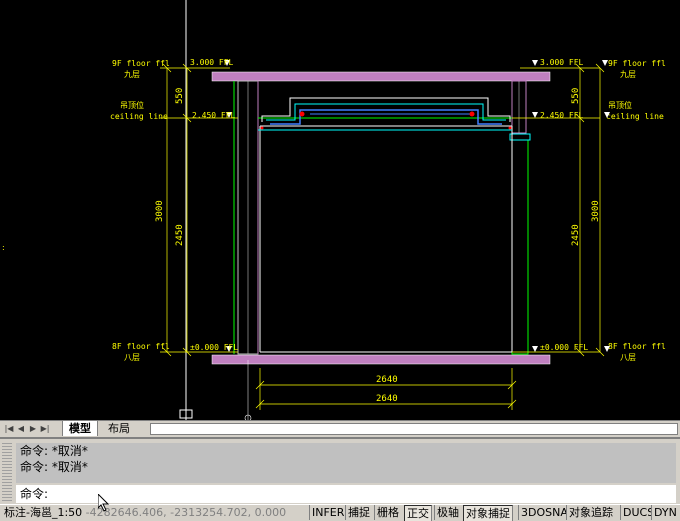 This screenshot has width=680, height=521. What do you see at coordinates (104, 503) in the screenshot?
I see `mouse-pointer-icon` at bounding box center [104, 503].